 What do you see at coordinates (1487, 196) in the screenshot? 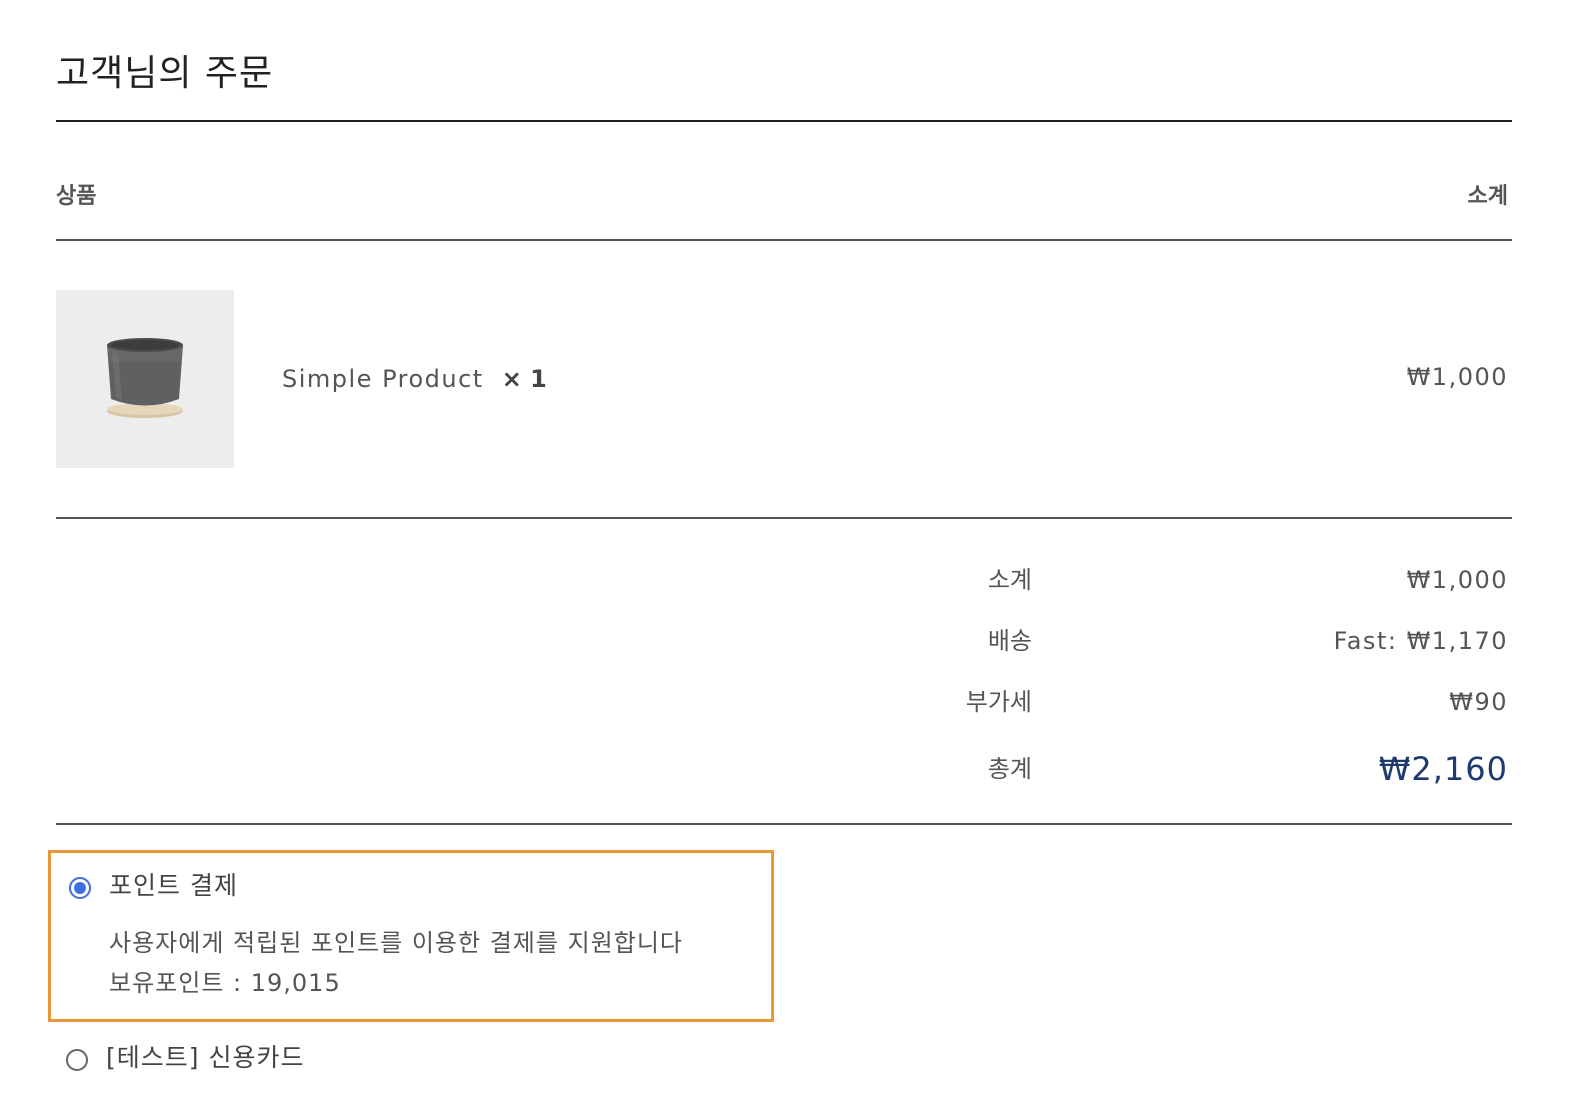
I see `column-header-subtotal: 소계` at bounding box center [1487, 196].